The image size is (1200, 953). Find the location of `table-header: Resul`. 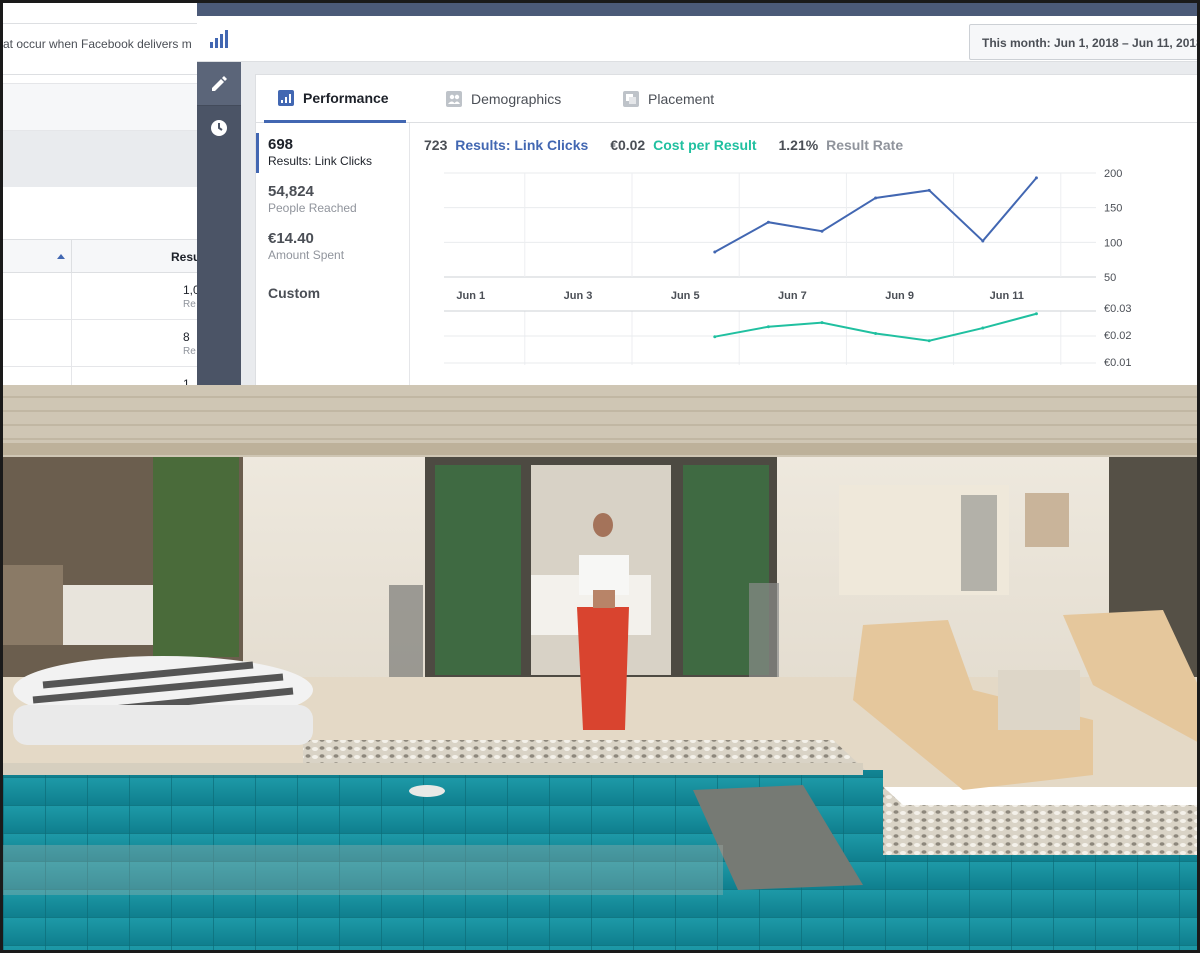

table-header: Resul is located at coordinates (102, 256).